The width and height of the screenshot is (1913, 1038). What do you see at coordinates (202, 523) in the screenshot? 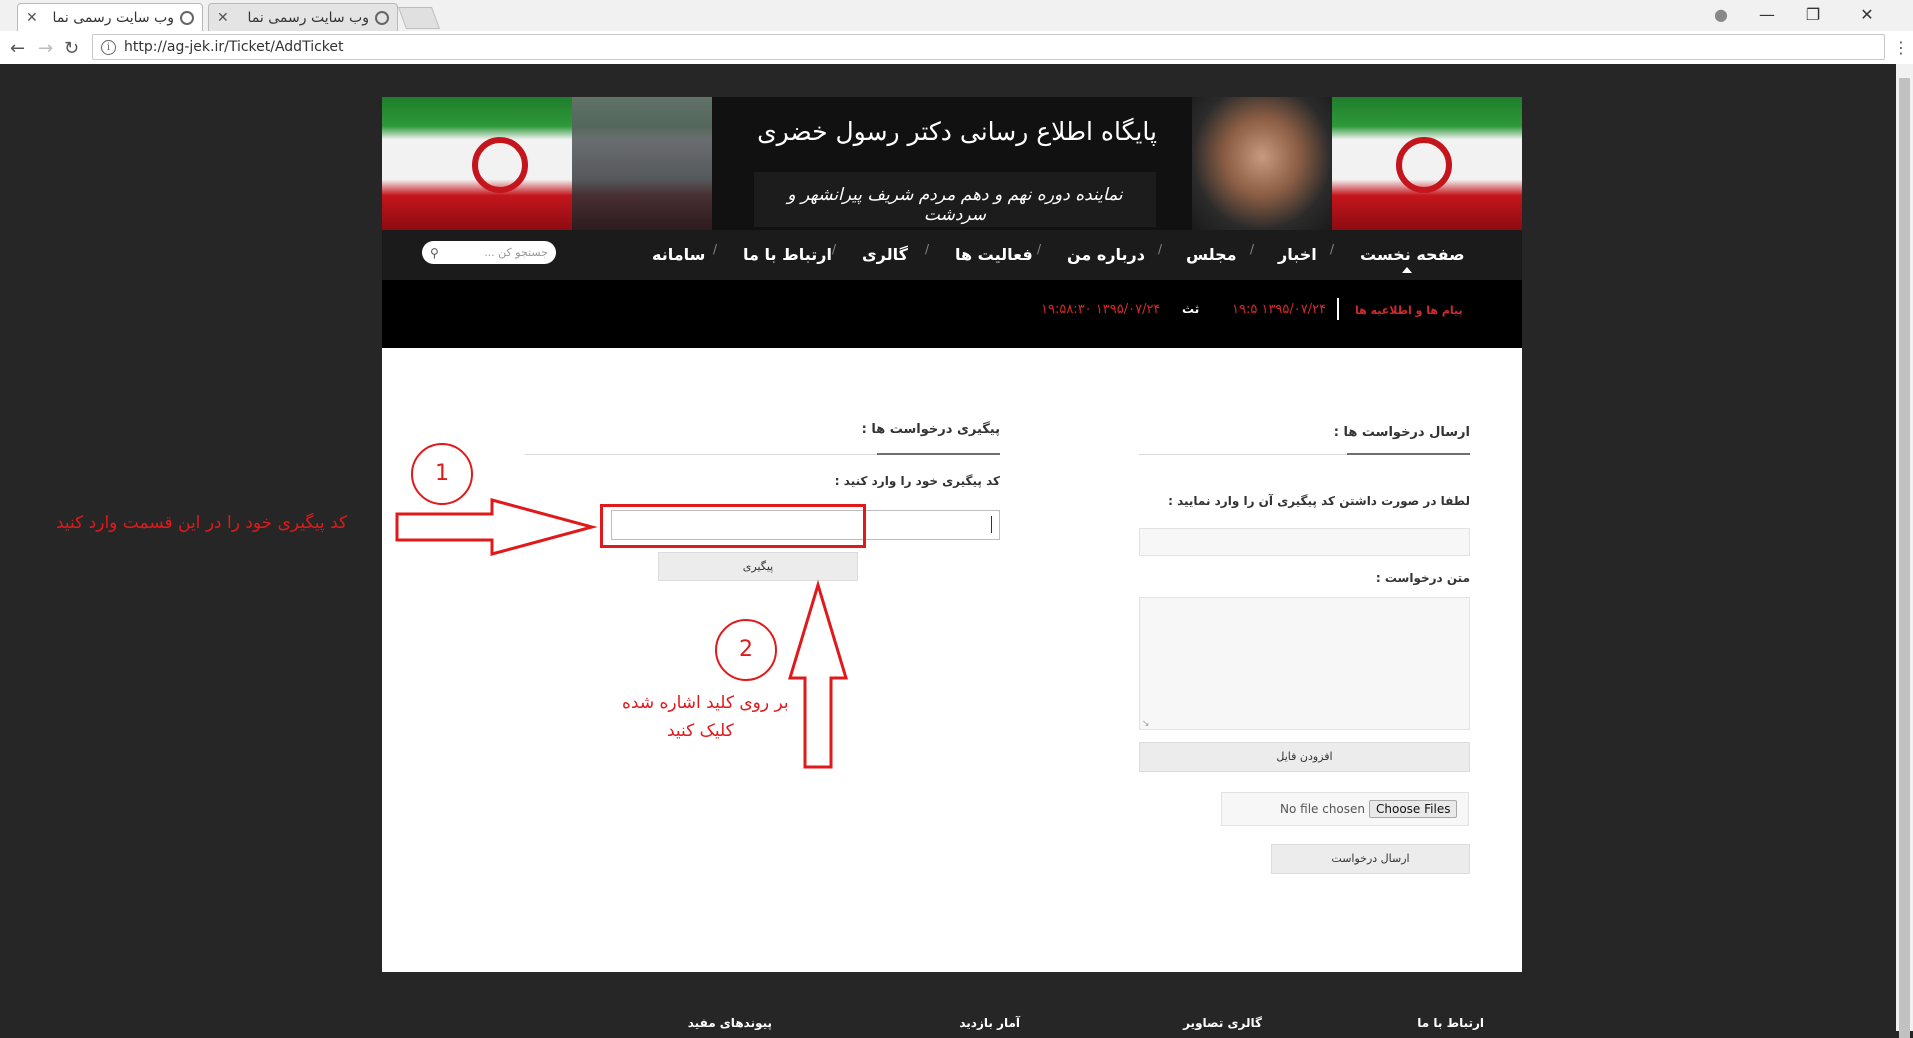
I see `step-1-instruction: کد پیگیری خود را در این قسمت وارد کنید` at bounding box center [202, 523].